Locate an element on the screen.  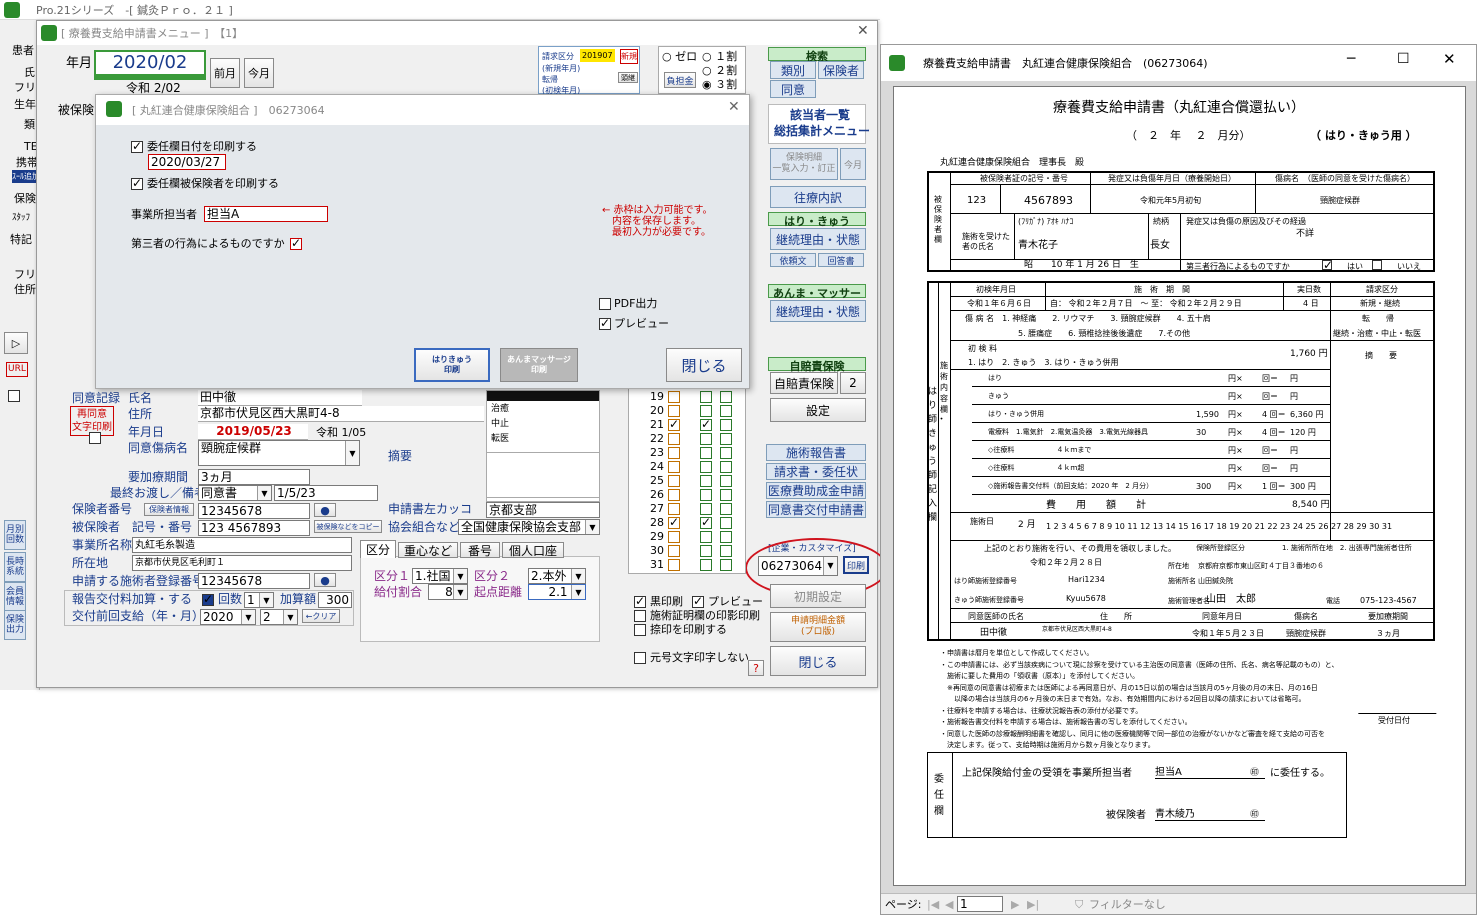
jusho-field: 京都市伏見区西大黒町4-8 is located at coordinates (341, 414).